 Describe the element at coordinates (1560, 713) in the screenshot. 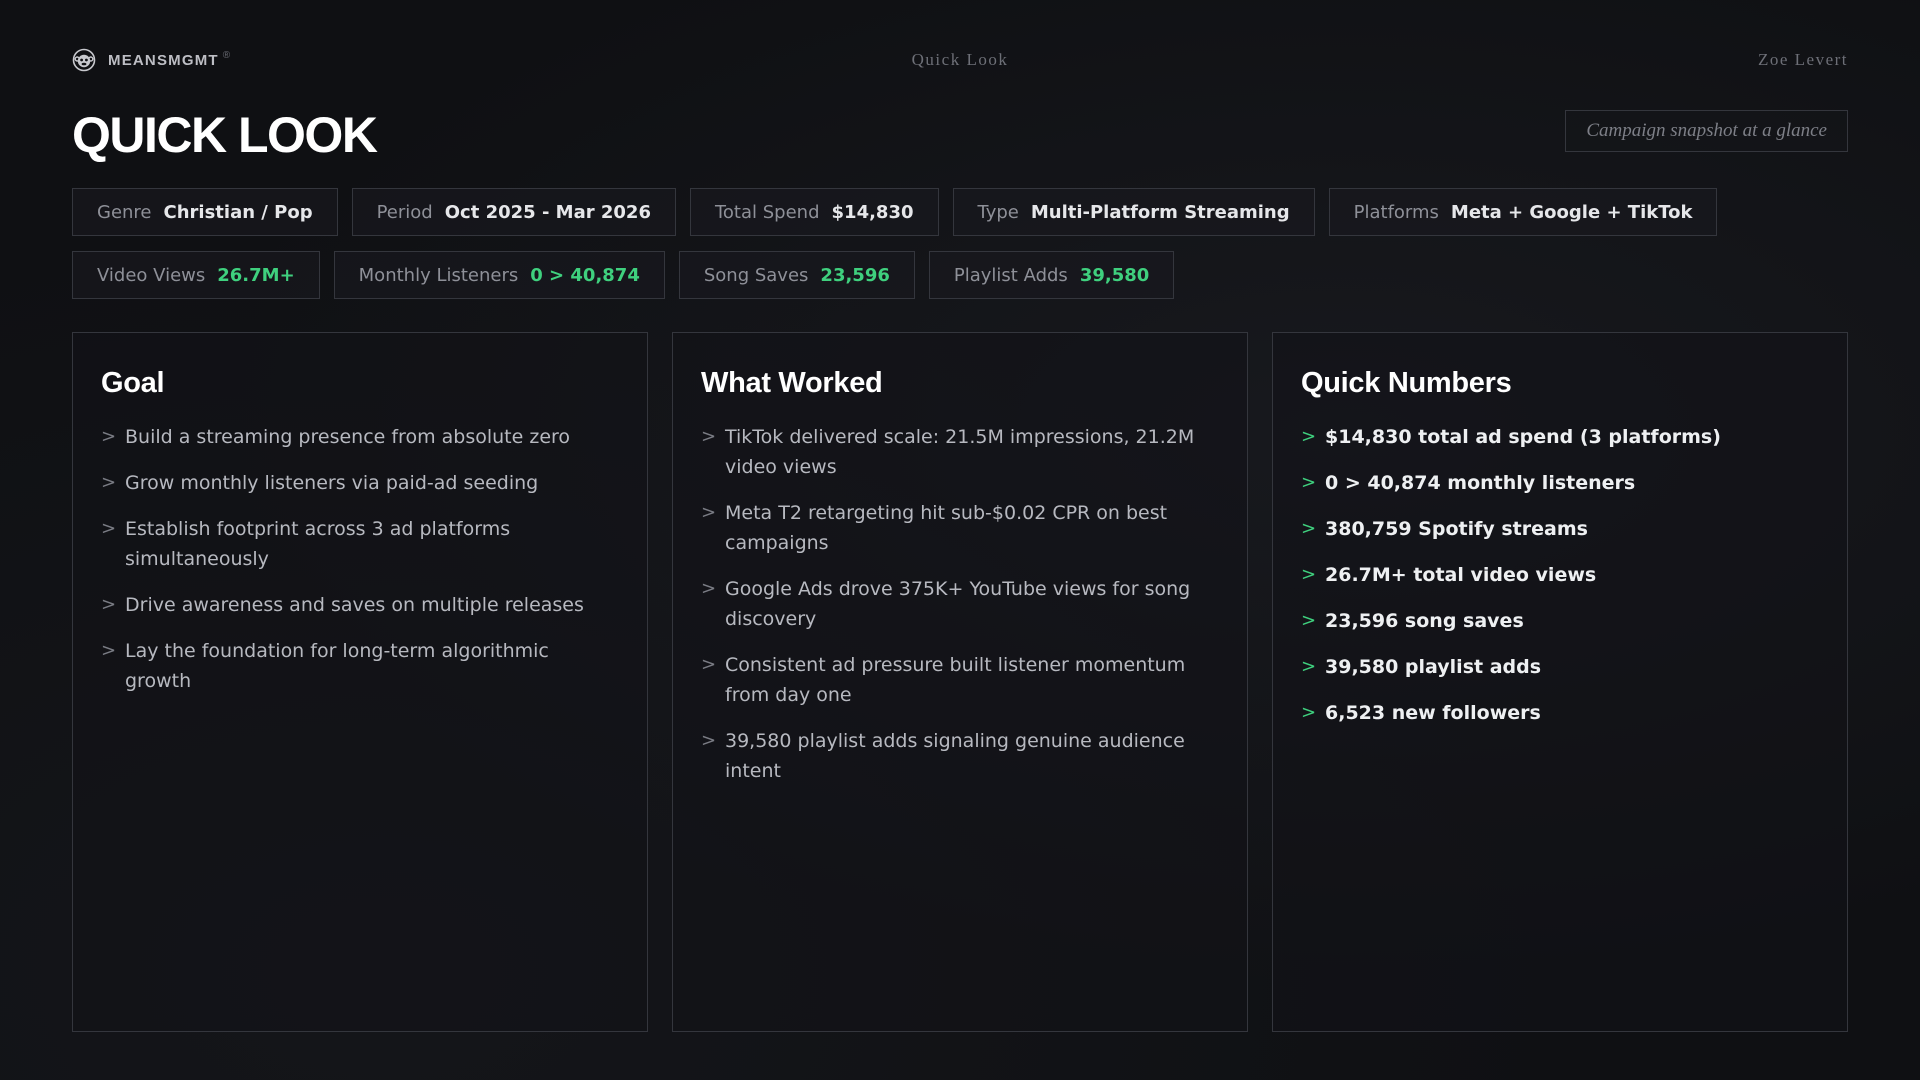

I see `list-item: >6,523 new followers` at that location.